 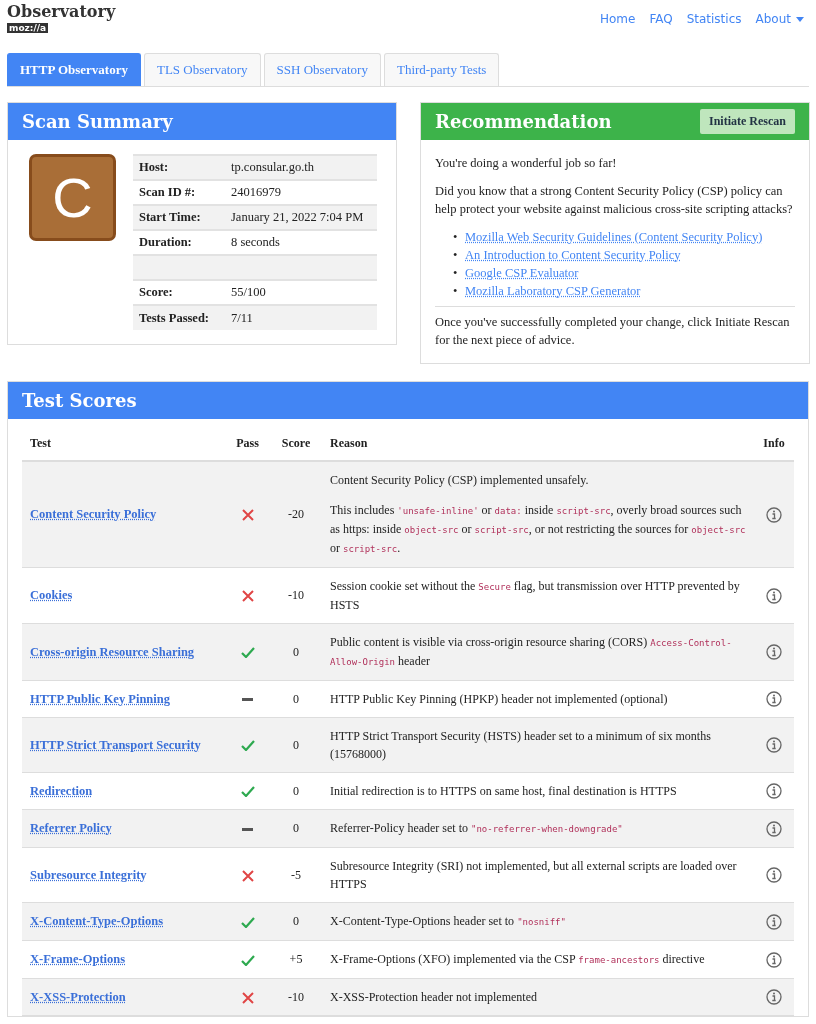 What do you see at coordinates (518, 959) in the screenshot?
I see `reason-text: X-Frame-Options (XFO) implemented via the CSP frame-ancestors directive` at bounding box center [518, 959].